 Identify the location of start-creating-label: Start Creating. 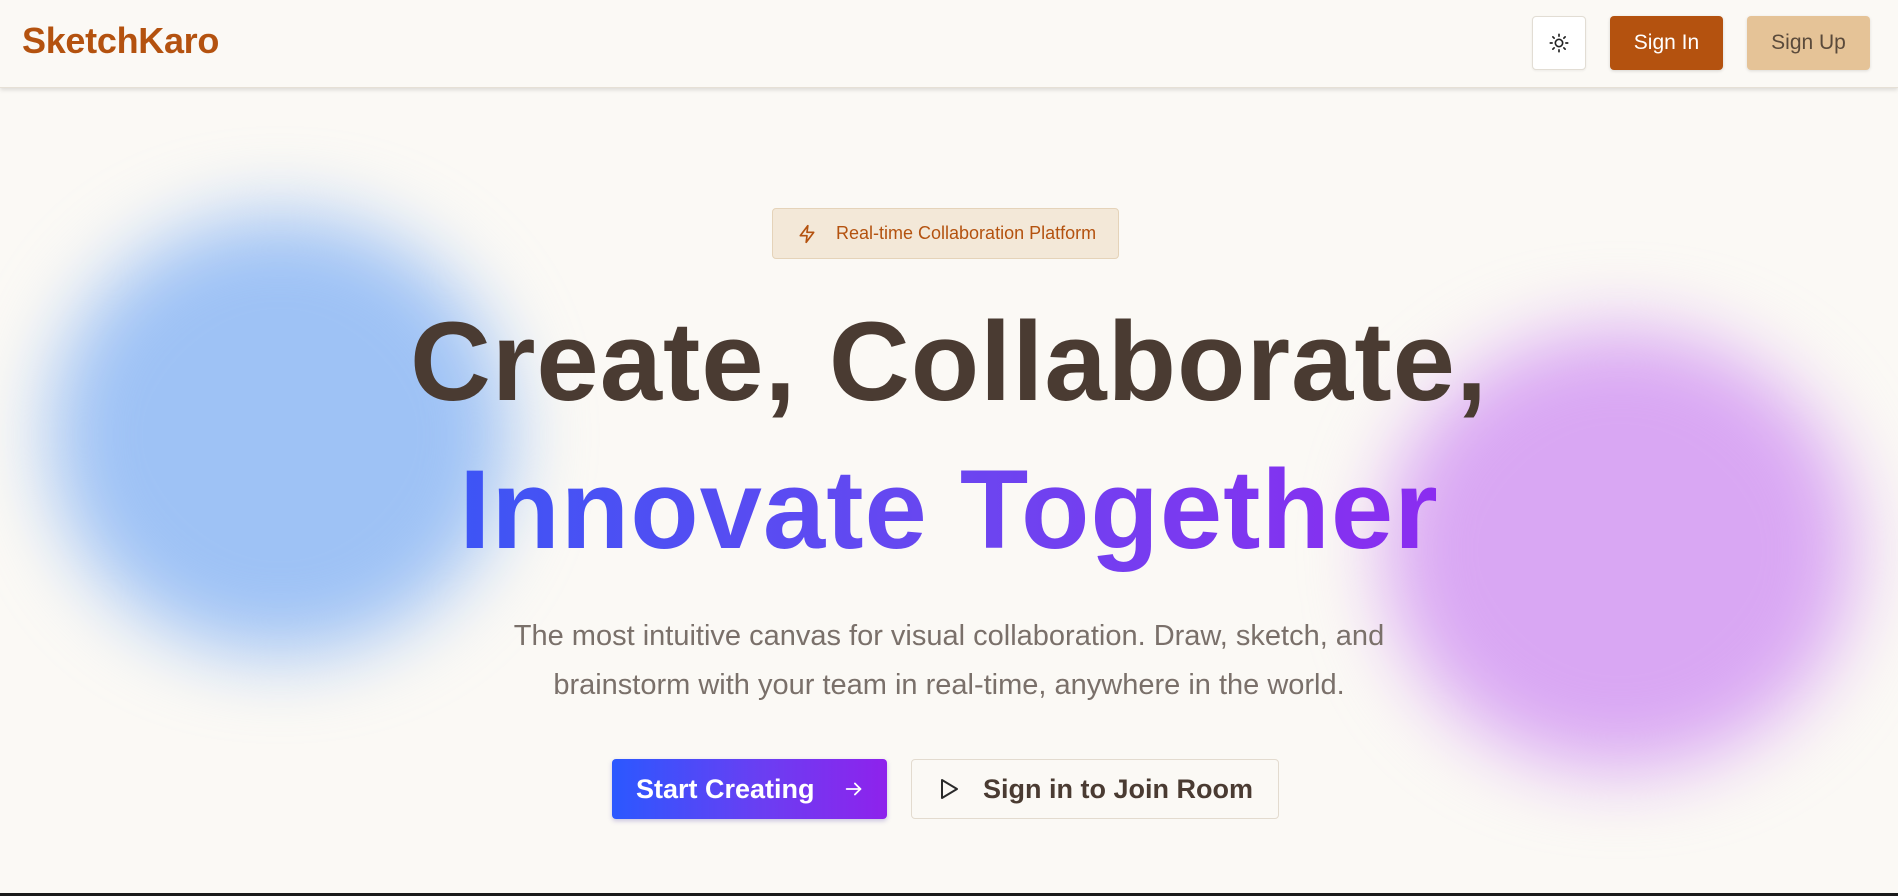
(725, 788).